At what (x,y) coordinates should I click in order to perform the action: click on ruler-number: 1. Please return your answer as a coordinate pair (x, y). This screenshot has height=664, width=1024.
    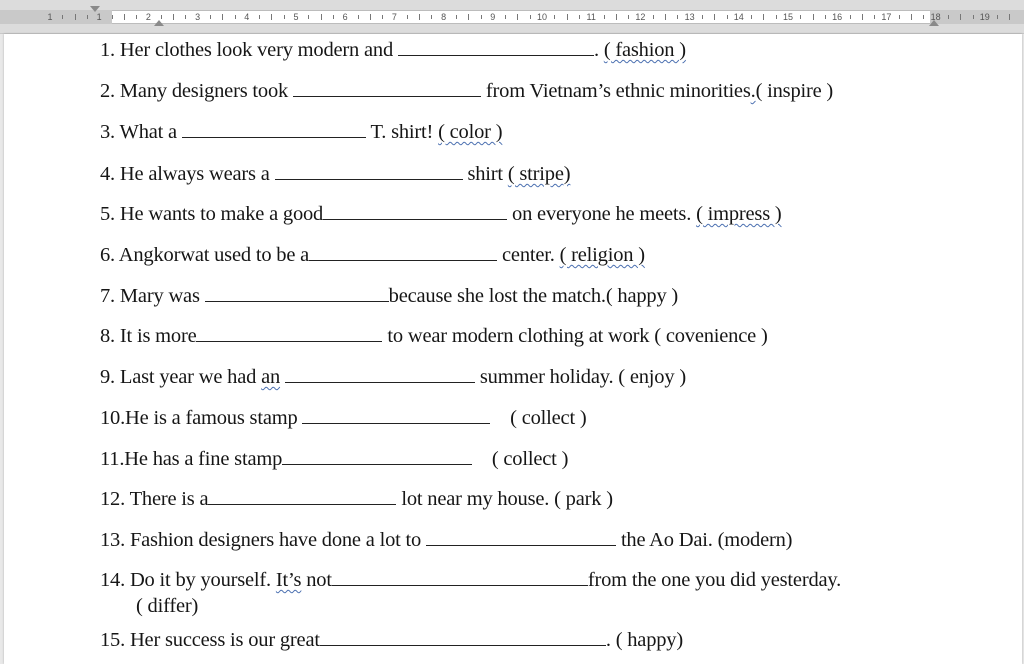
    Looking at the image, I should click on (99, 17).